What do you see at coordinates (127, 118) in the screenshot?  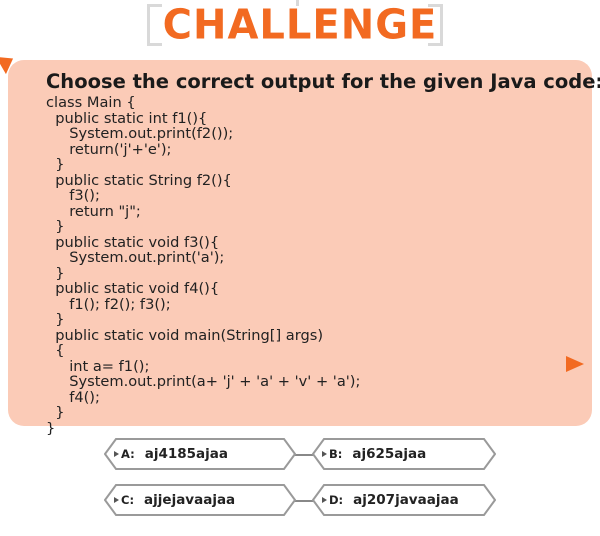 I see `code-line: public static int f1(){` at bounding box center [127, 118].